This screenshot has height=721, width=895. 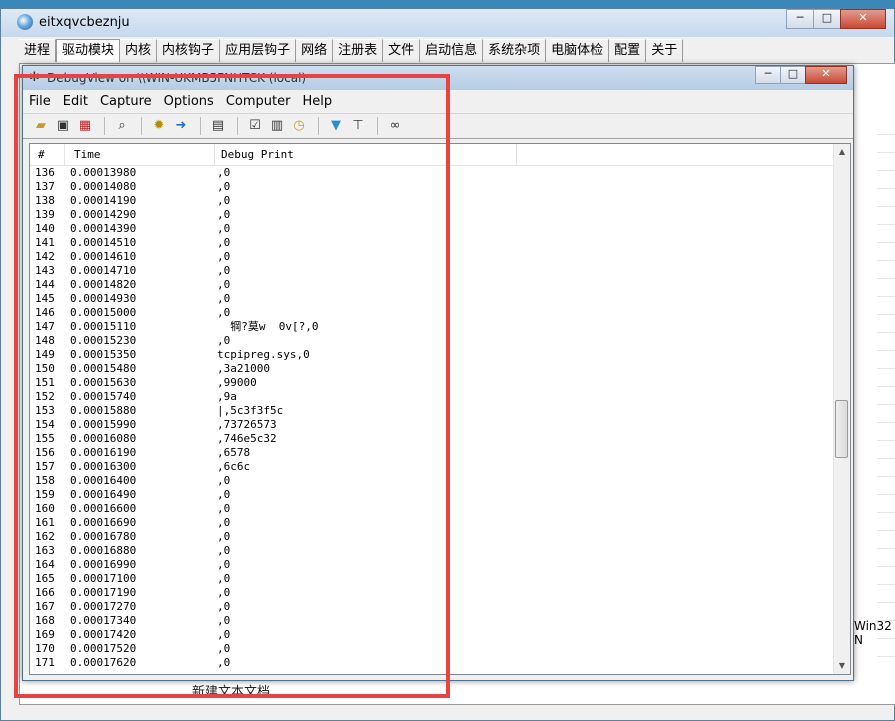 I want to click on table-row: 143 0.00014710 ,0, so click(x=433, y=271).